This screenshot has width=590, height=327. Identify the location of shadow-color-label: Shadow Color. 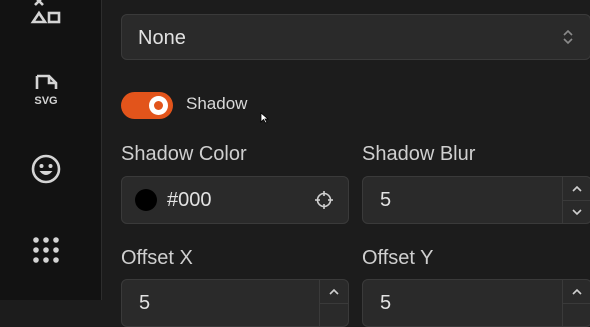
(184, 154).